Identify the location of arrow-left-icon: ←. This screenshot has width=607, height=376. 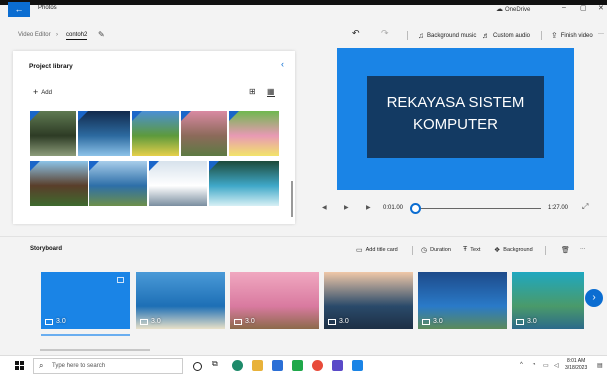
(19, 9).